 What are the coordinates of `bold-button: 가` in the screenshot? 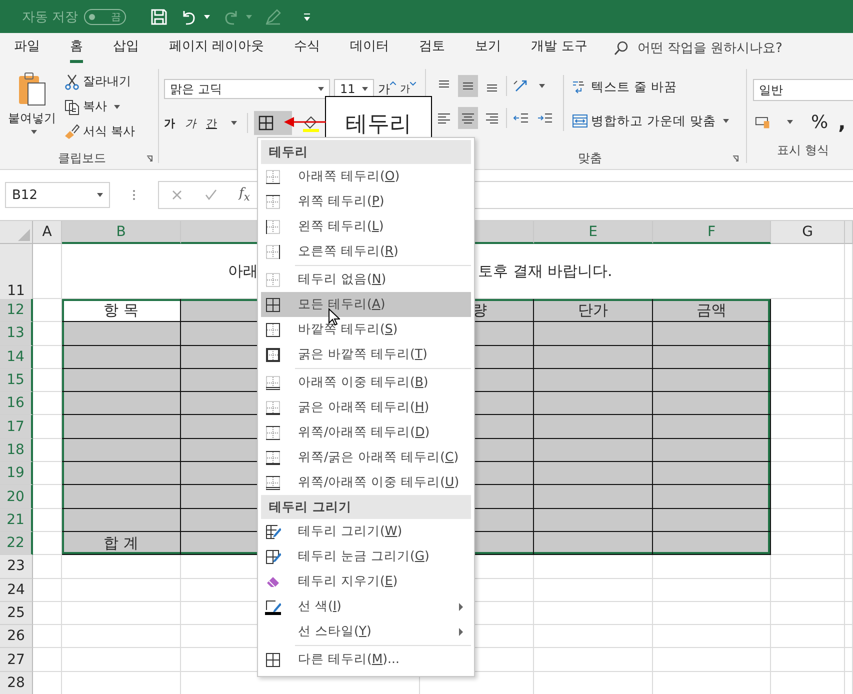 It's located at (169, 123).